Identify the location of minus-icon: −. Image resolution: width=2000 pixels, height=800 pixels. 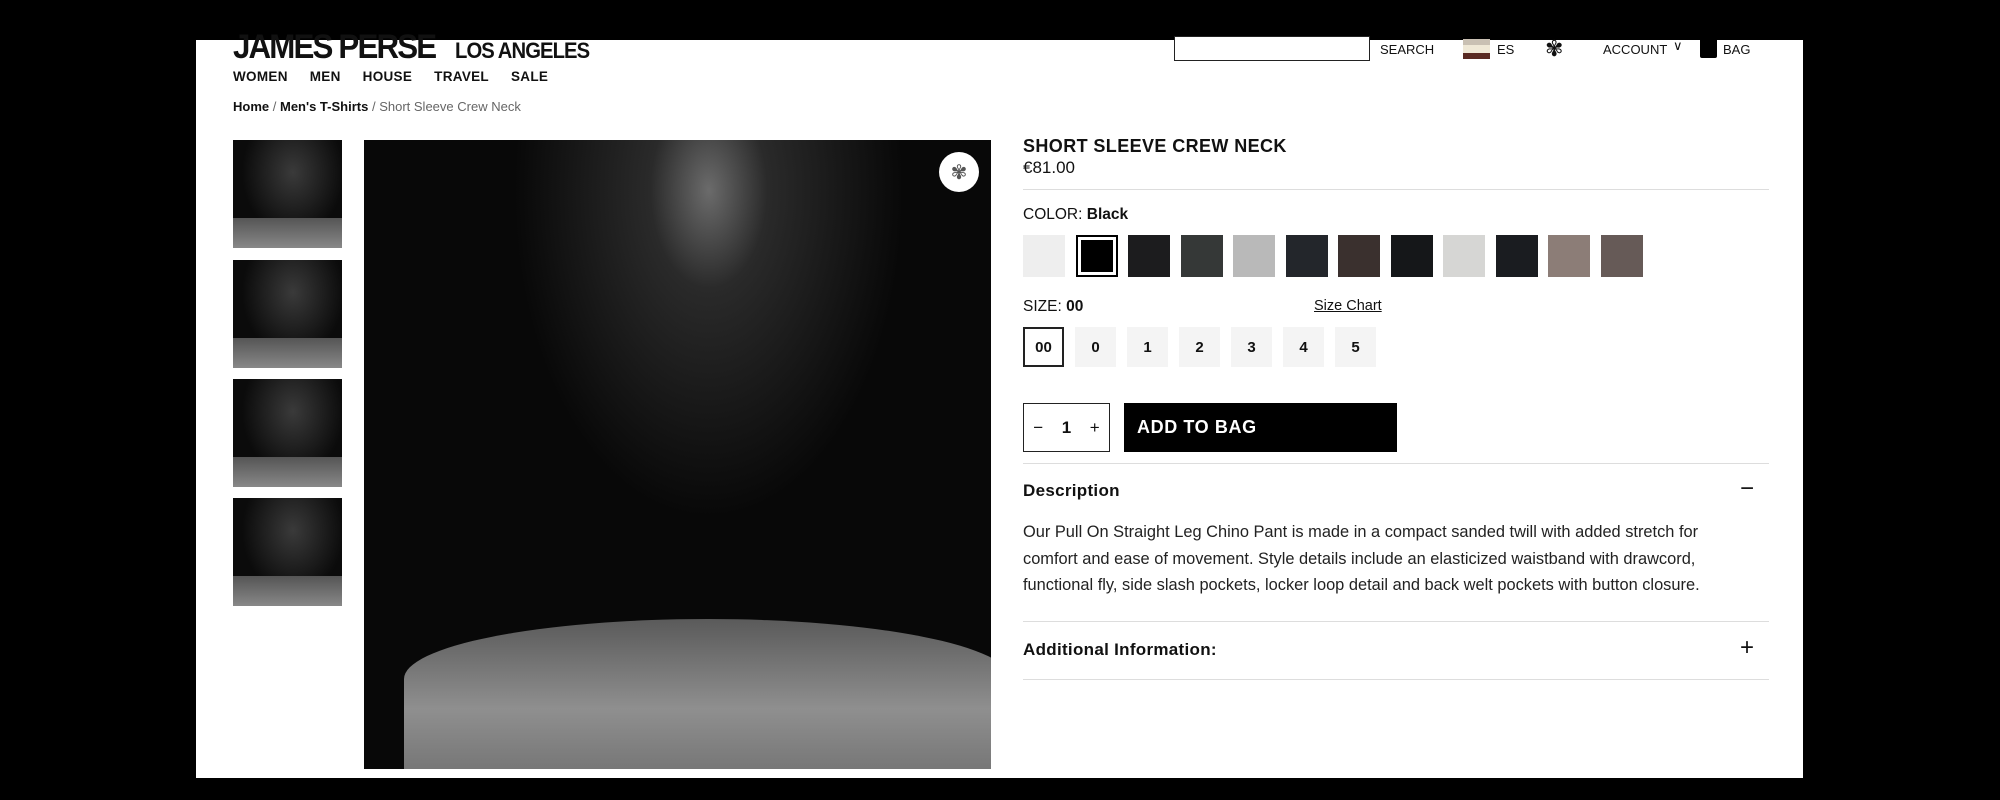
(1038, 428).